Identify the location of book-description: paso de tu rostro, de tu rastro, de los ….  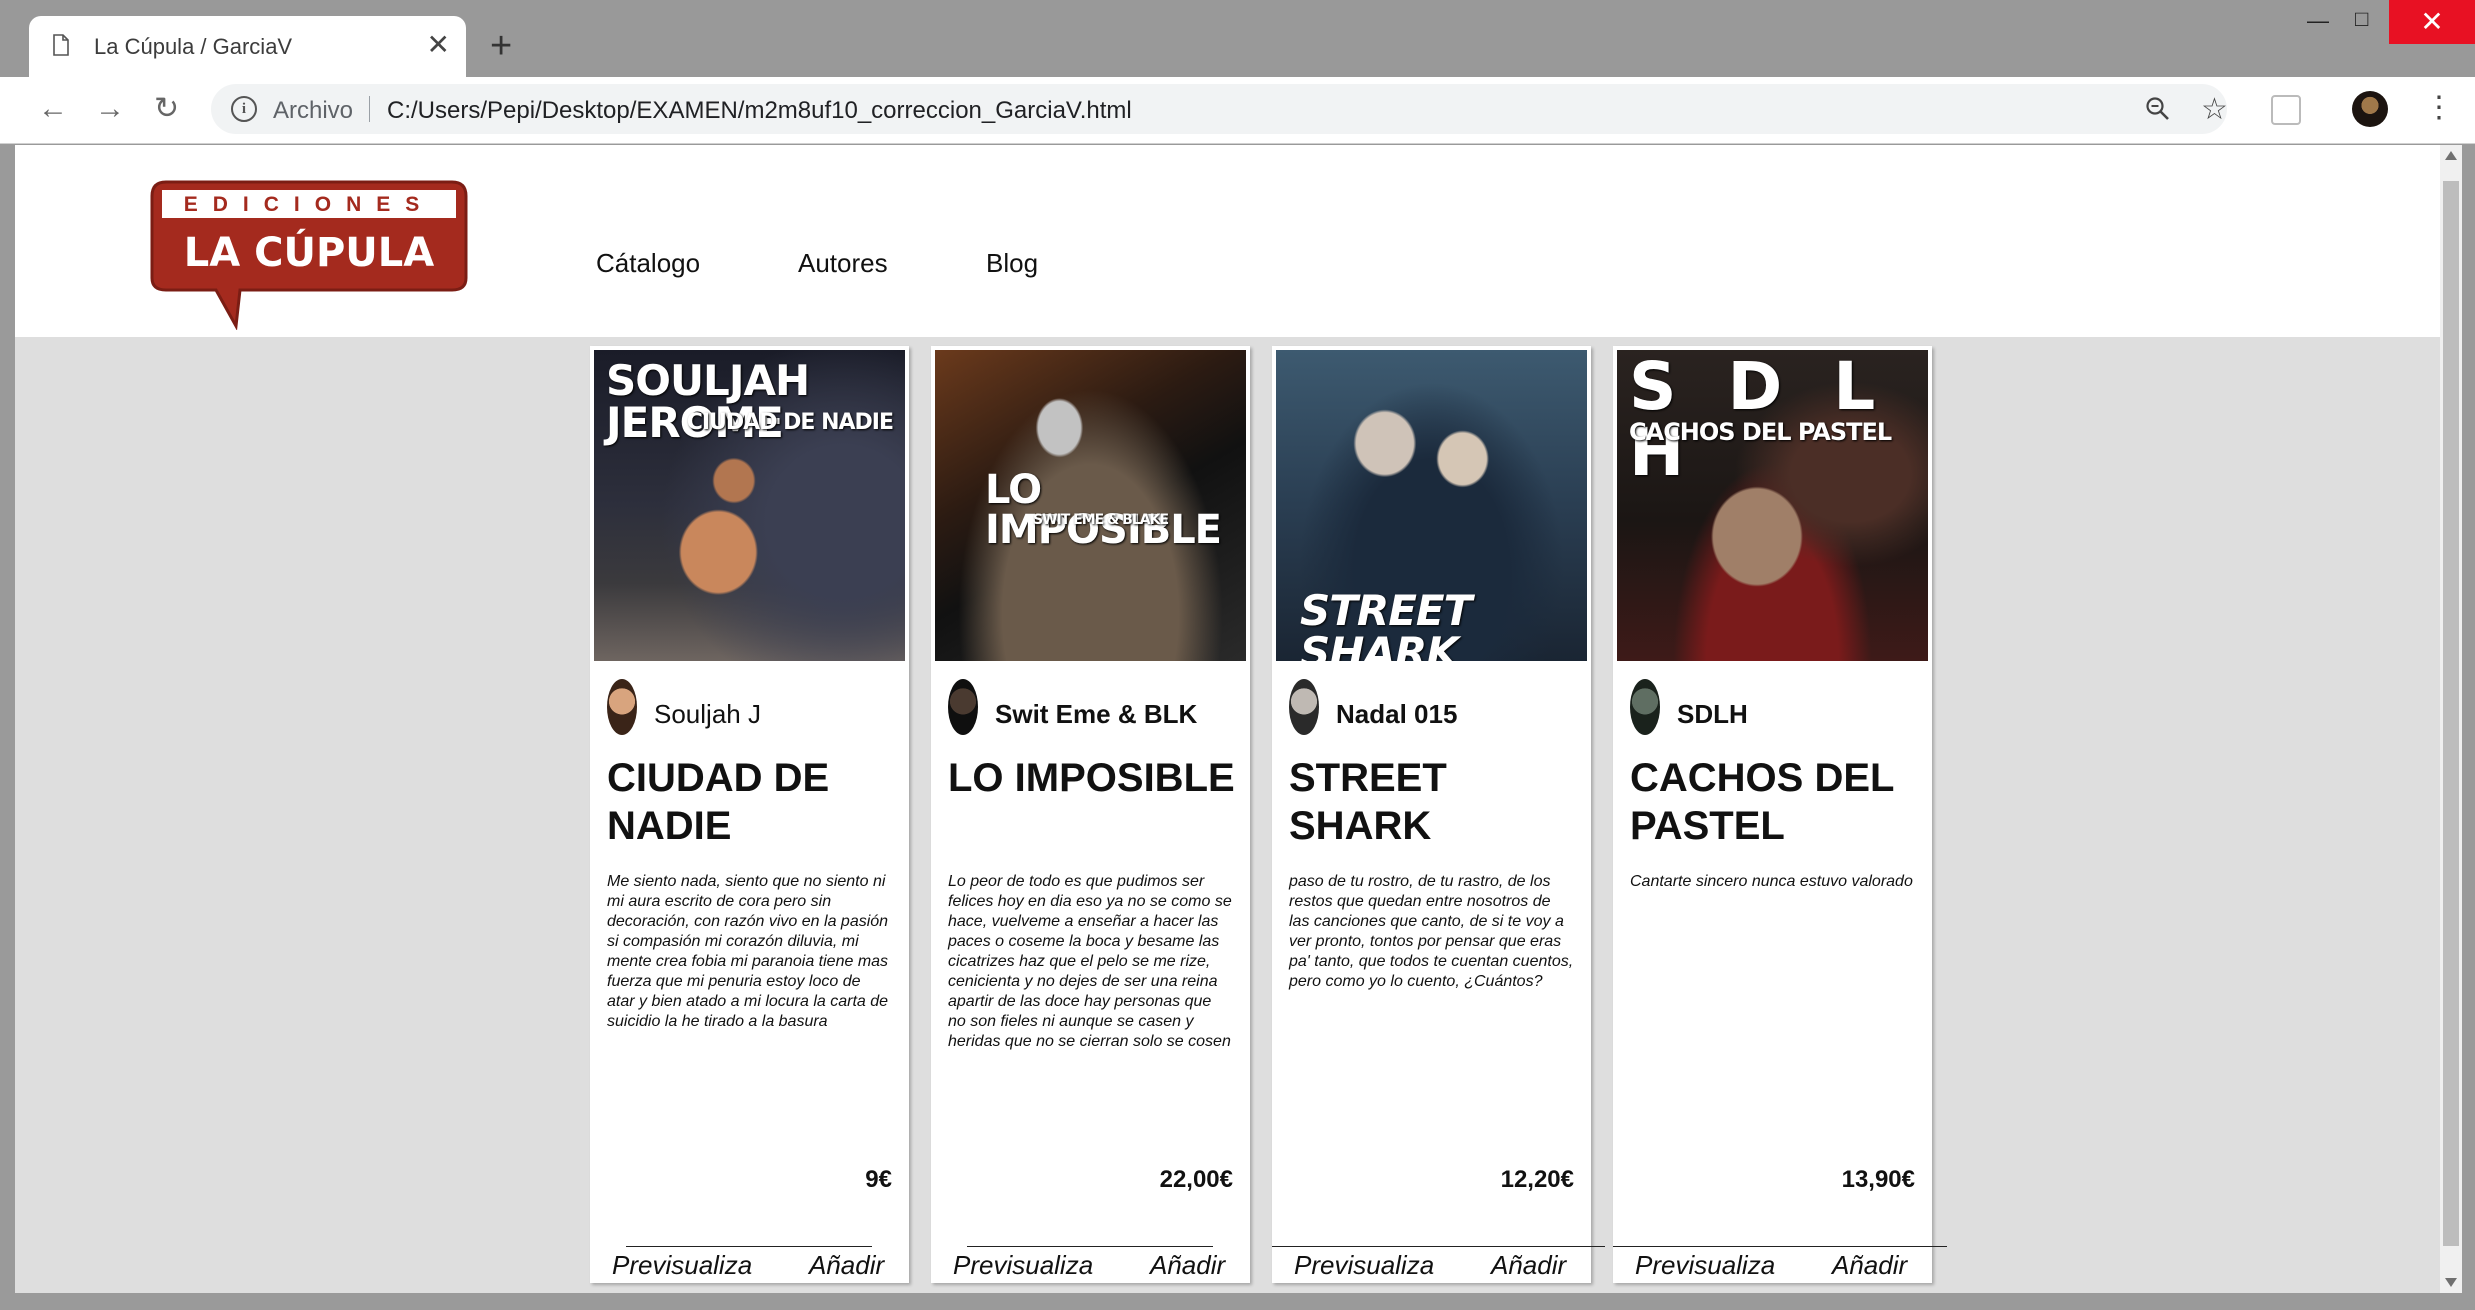
(1431, 931).